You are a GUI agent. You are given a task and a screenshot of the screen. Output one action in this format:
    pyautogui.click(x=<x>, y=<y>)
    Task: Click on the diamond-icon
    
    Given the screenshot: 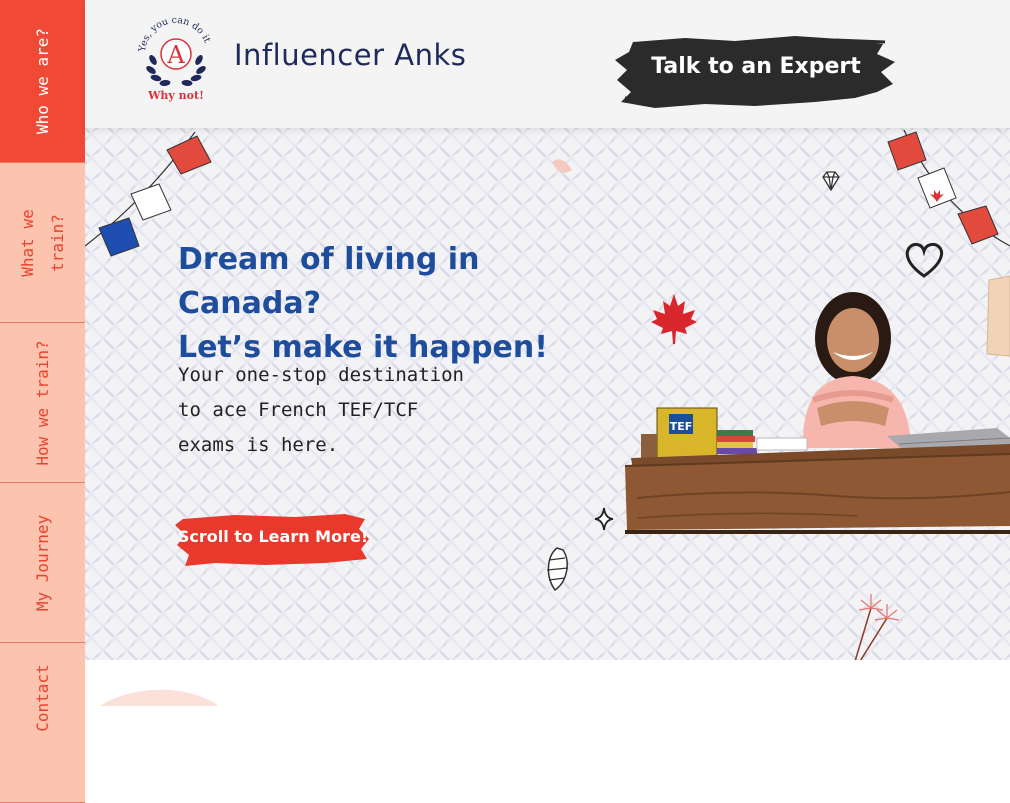 What is the action you would take?
    pyautogui.click(x=831, y=181)
    